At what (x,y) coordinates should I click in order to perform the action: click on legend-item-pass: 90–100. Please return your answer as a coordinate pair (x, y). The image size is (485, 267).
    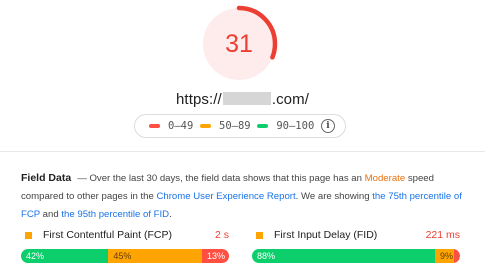
    Looking at the image, I should click on (285, 126).